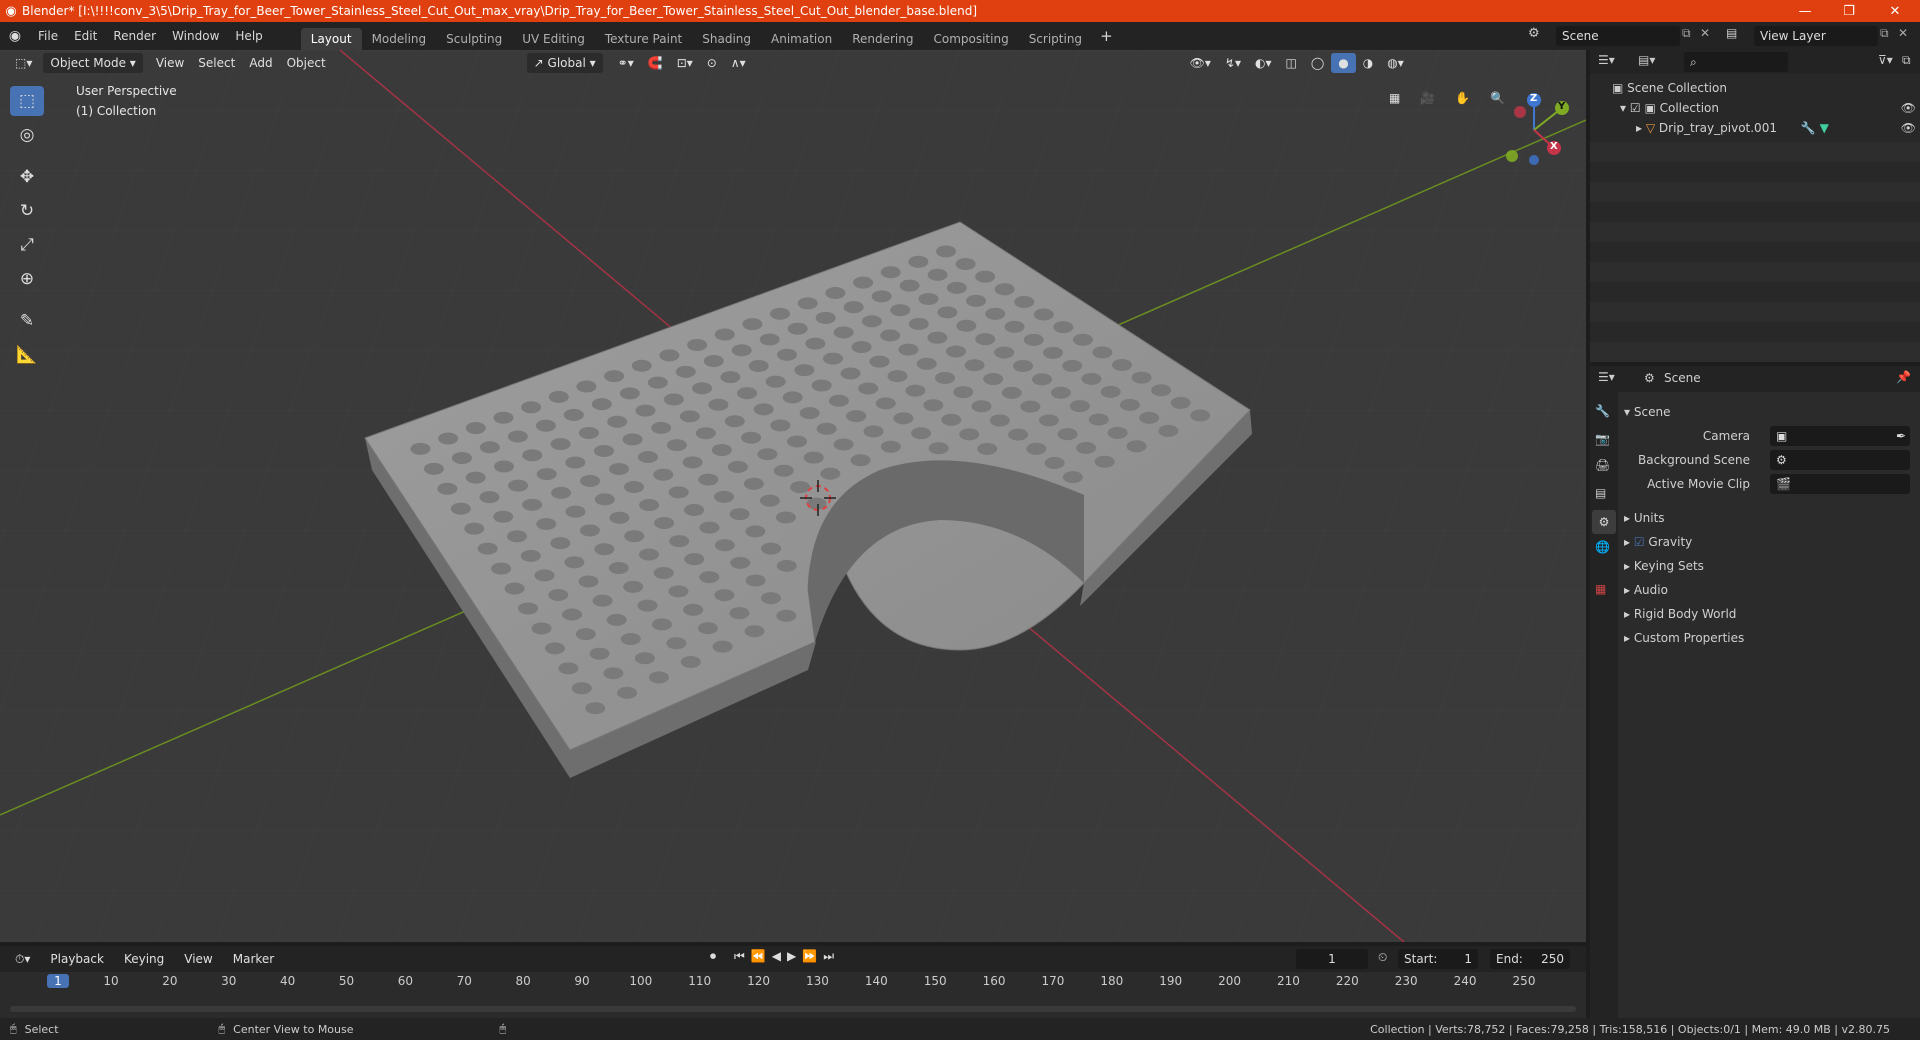 This screenshot has width=1920, height=1040. What do you see at coordinates (1903, 377) in the screenshot?
I see `pin-icon: 📌` at bounding box center [1903, 377].